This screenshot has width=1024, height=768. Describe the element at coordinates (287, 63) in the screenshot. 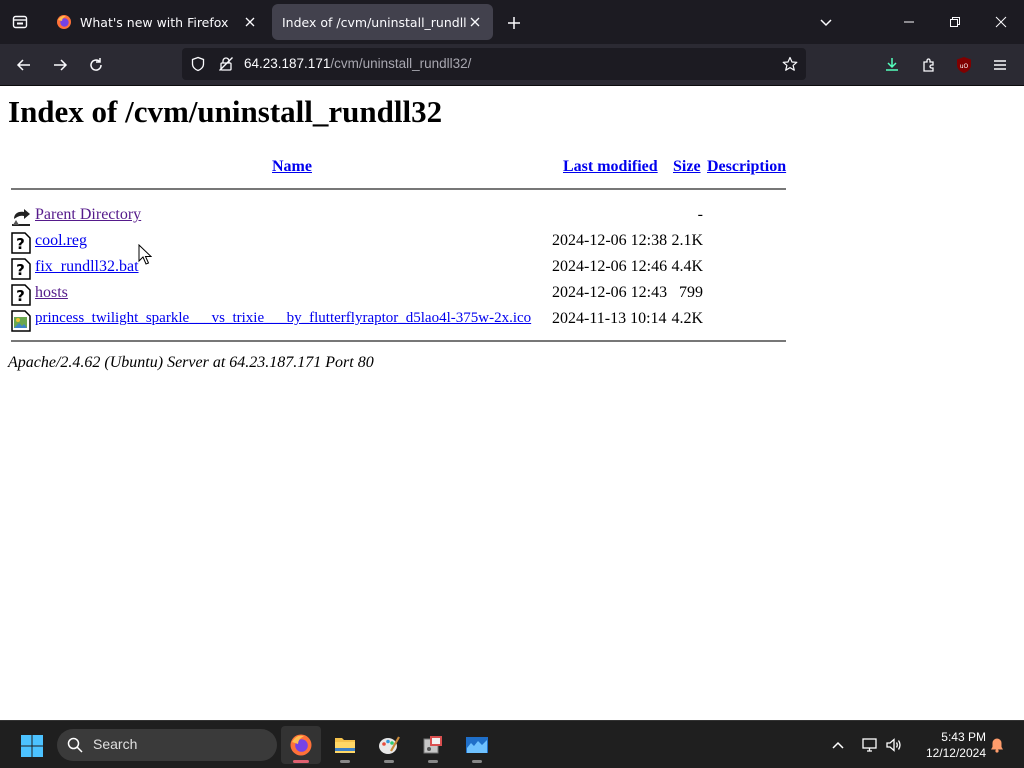

I see `url-host: 64.23.187.171` at that location.